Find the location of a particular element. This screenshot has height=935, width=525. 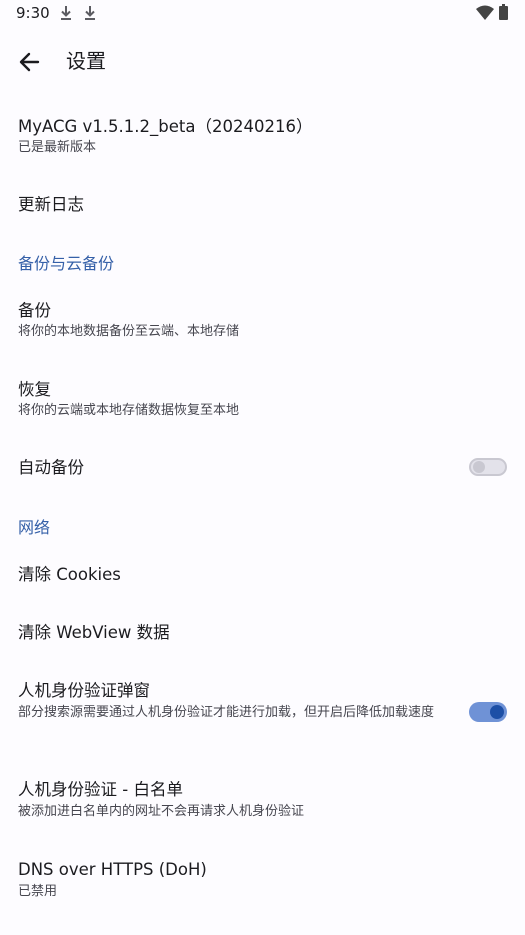

backup-item: 备份 将你的本地数据备份至云端、本地存储 is located at coordinates (262, 321).